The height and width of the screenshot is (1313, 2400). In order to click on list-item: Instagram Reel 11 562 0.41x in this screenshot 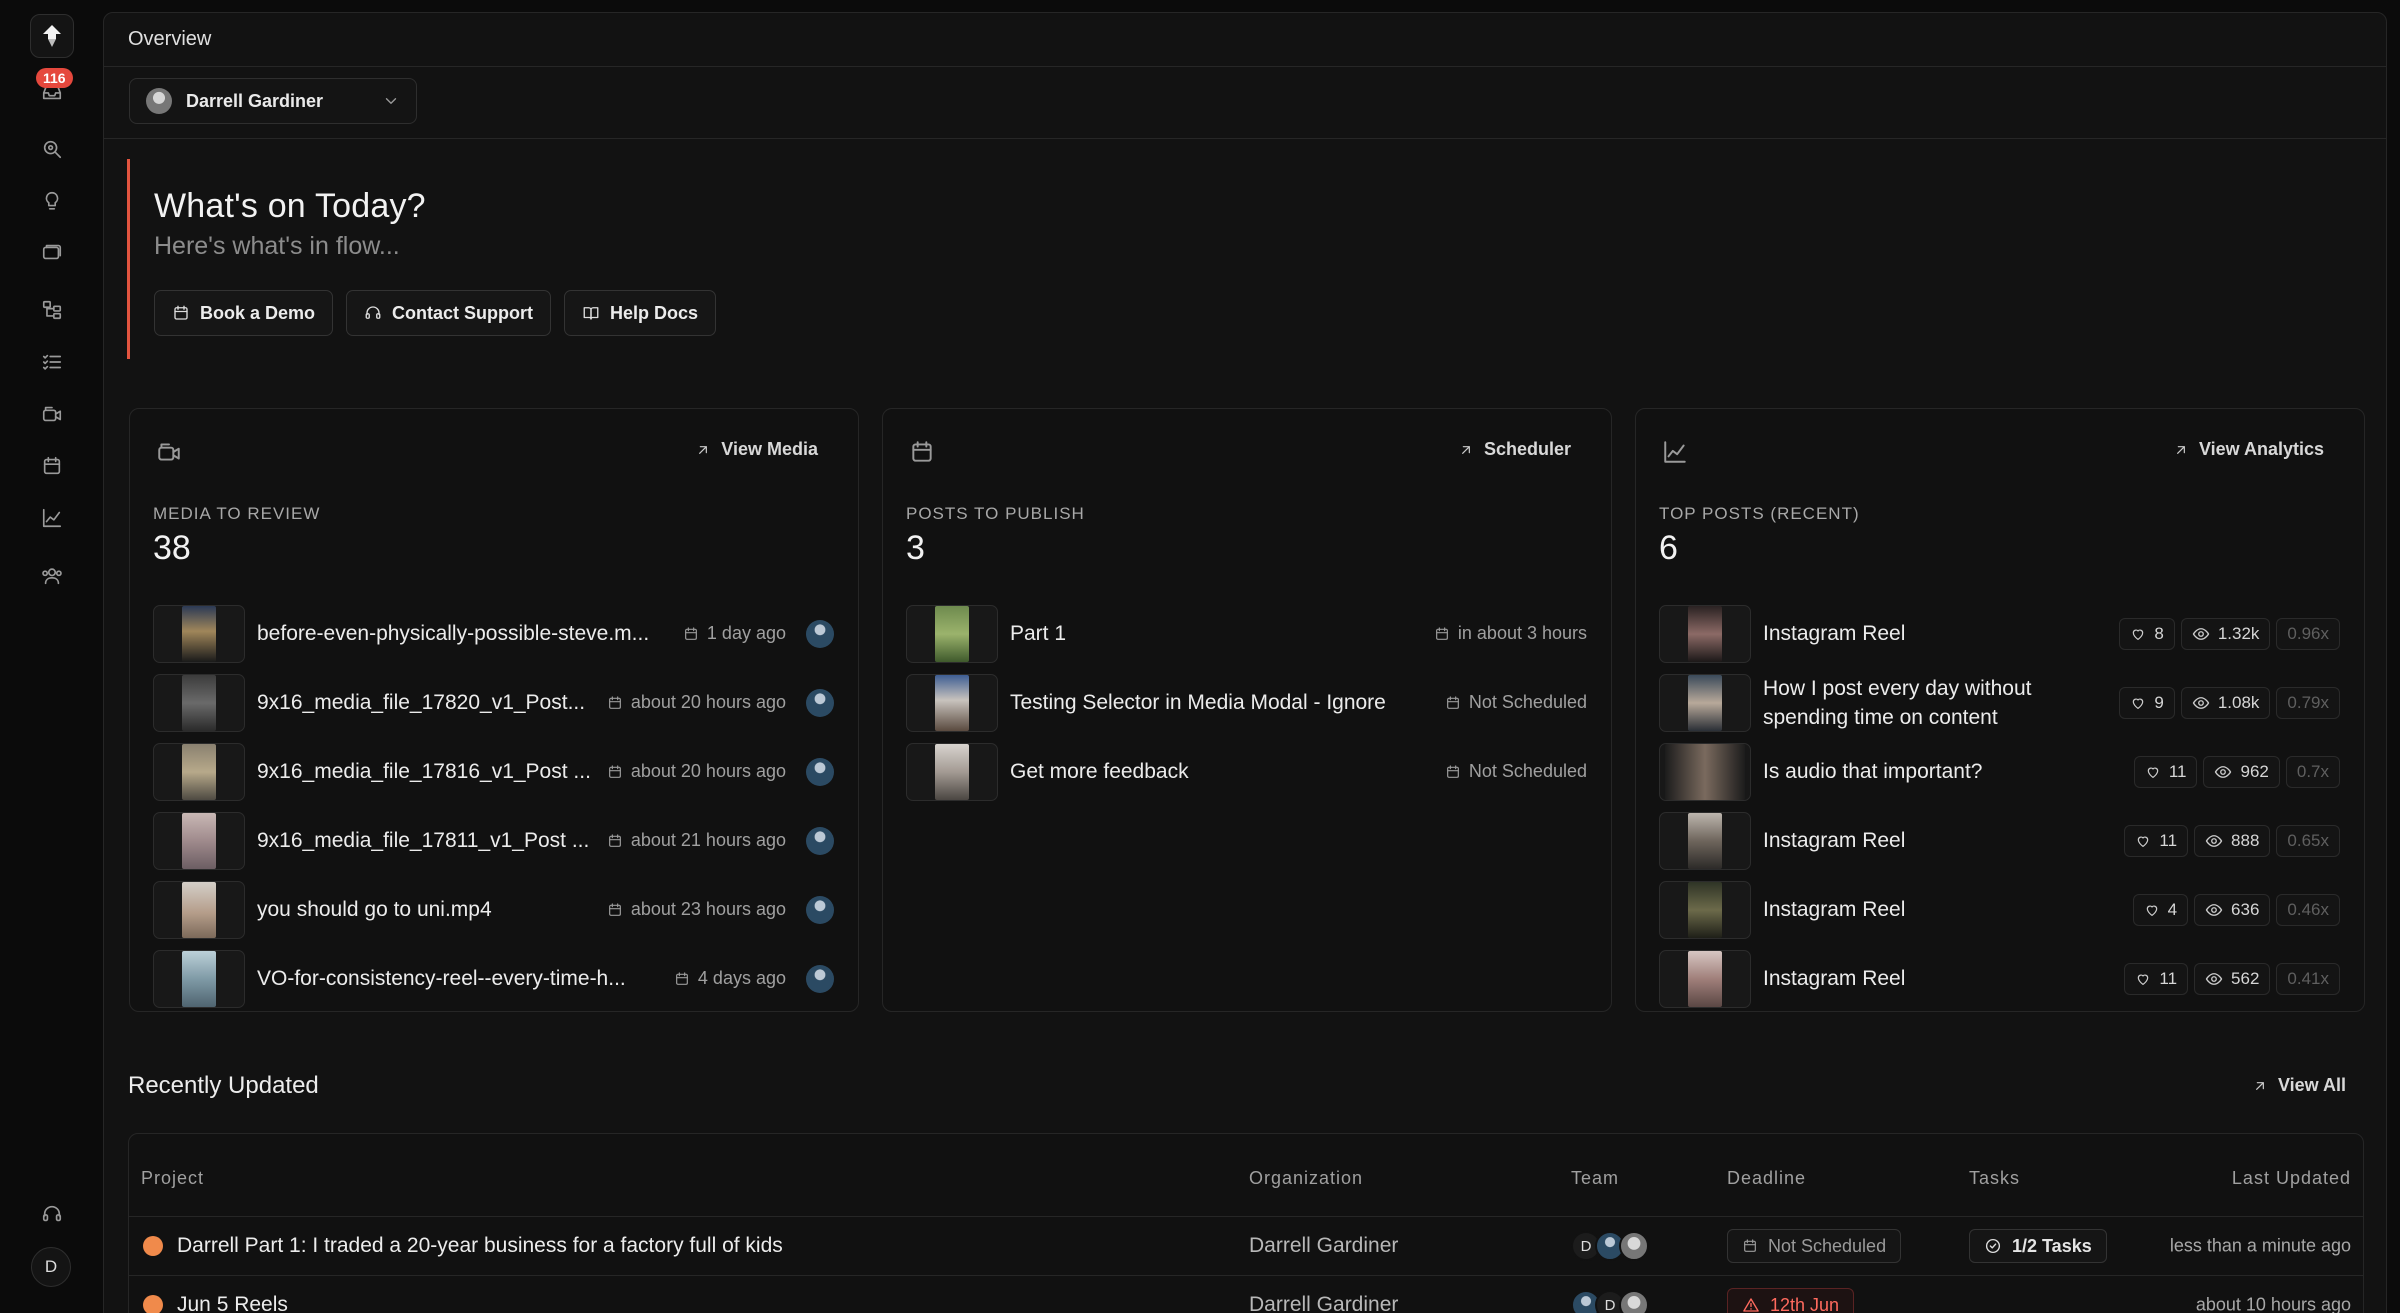, I will do `click(1999, 978)`.